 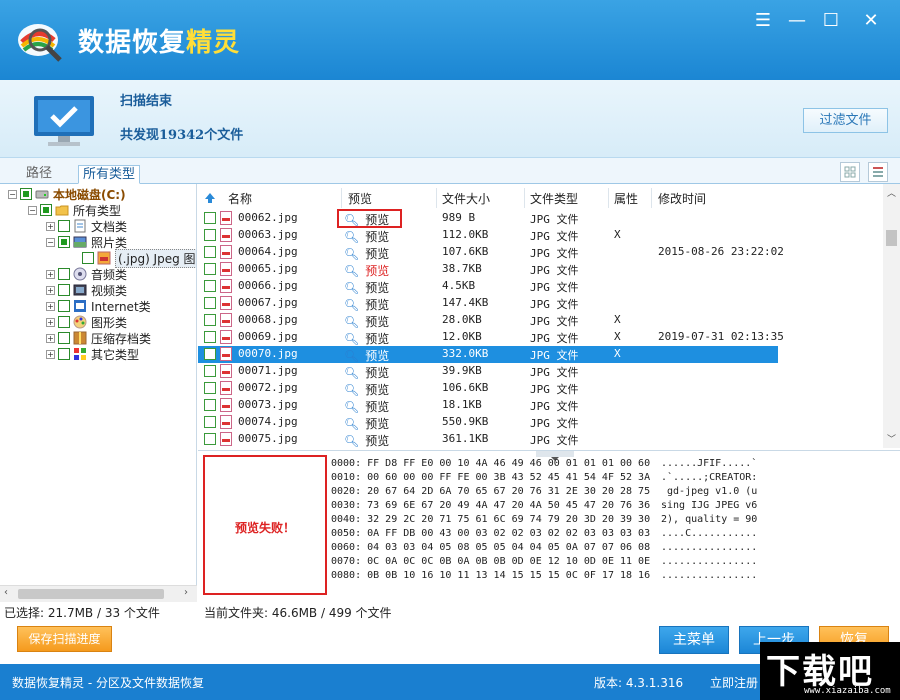 What do you see at coordinates (109, 174) in the screenshot?
I see `tab-all-types: 所有类型` at bounding box center [109, 174].